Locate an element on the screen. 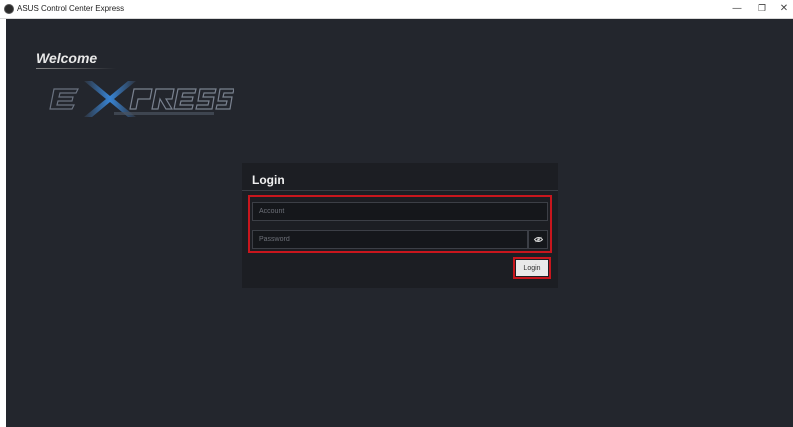 The image size is (793, 427). close-button: ✕ is located at coordinates (782, 9).